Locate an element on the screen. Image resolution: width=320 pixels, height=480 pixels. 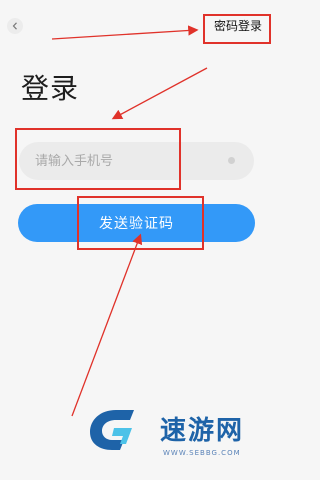
arrow-to-send-button is located at coordinates (107, 325).